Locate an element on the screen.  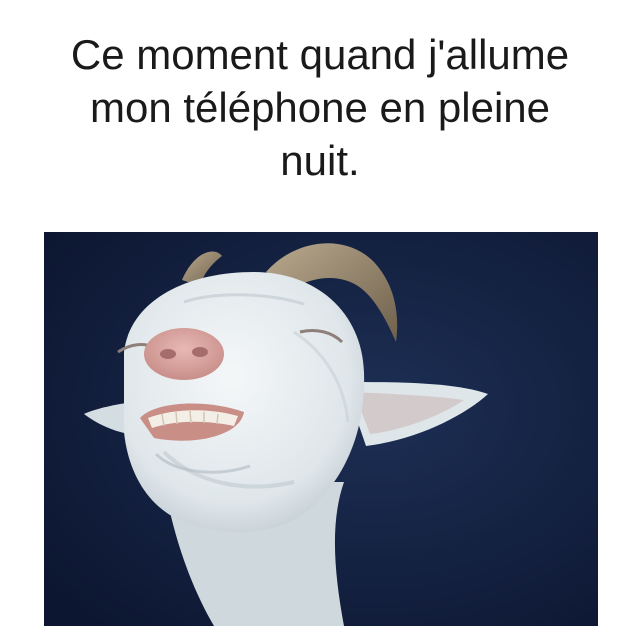
caption-line-2: mon téléphone en pleine is located at coordinates (320, 107).